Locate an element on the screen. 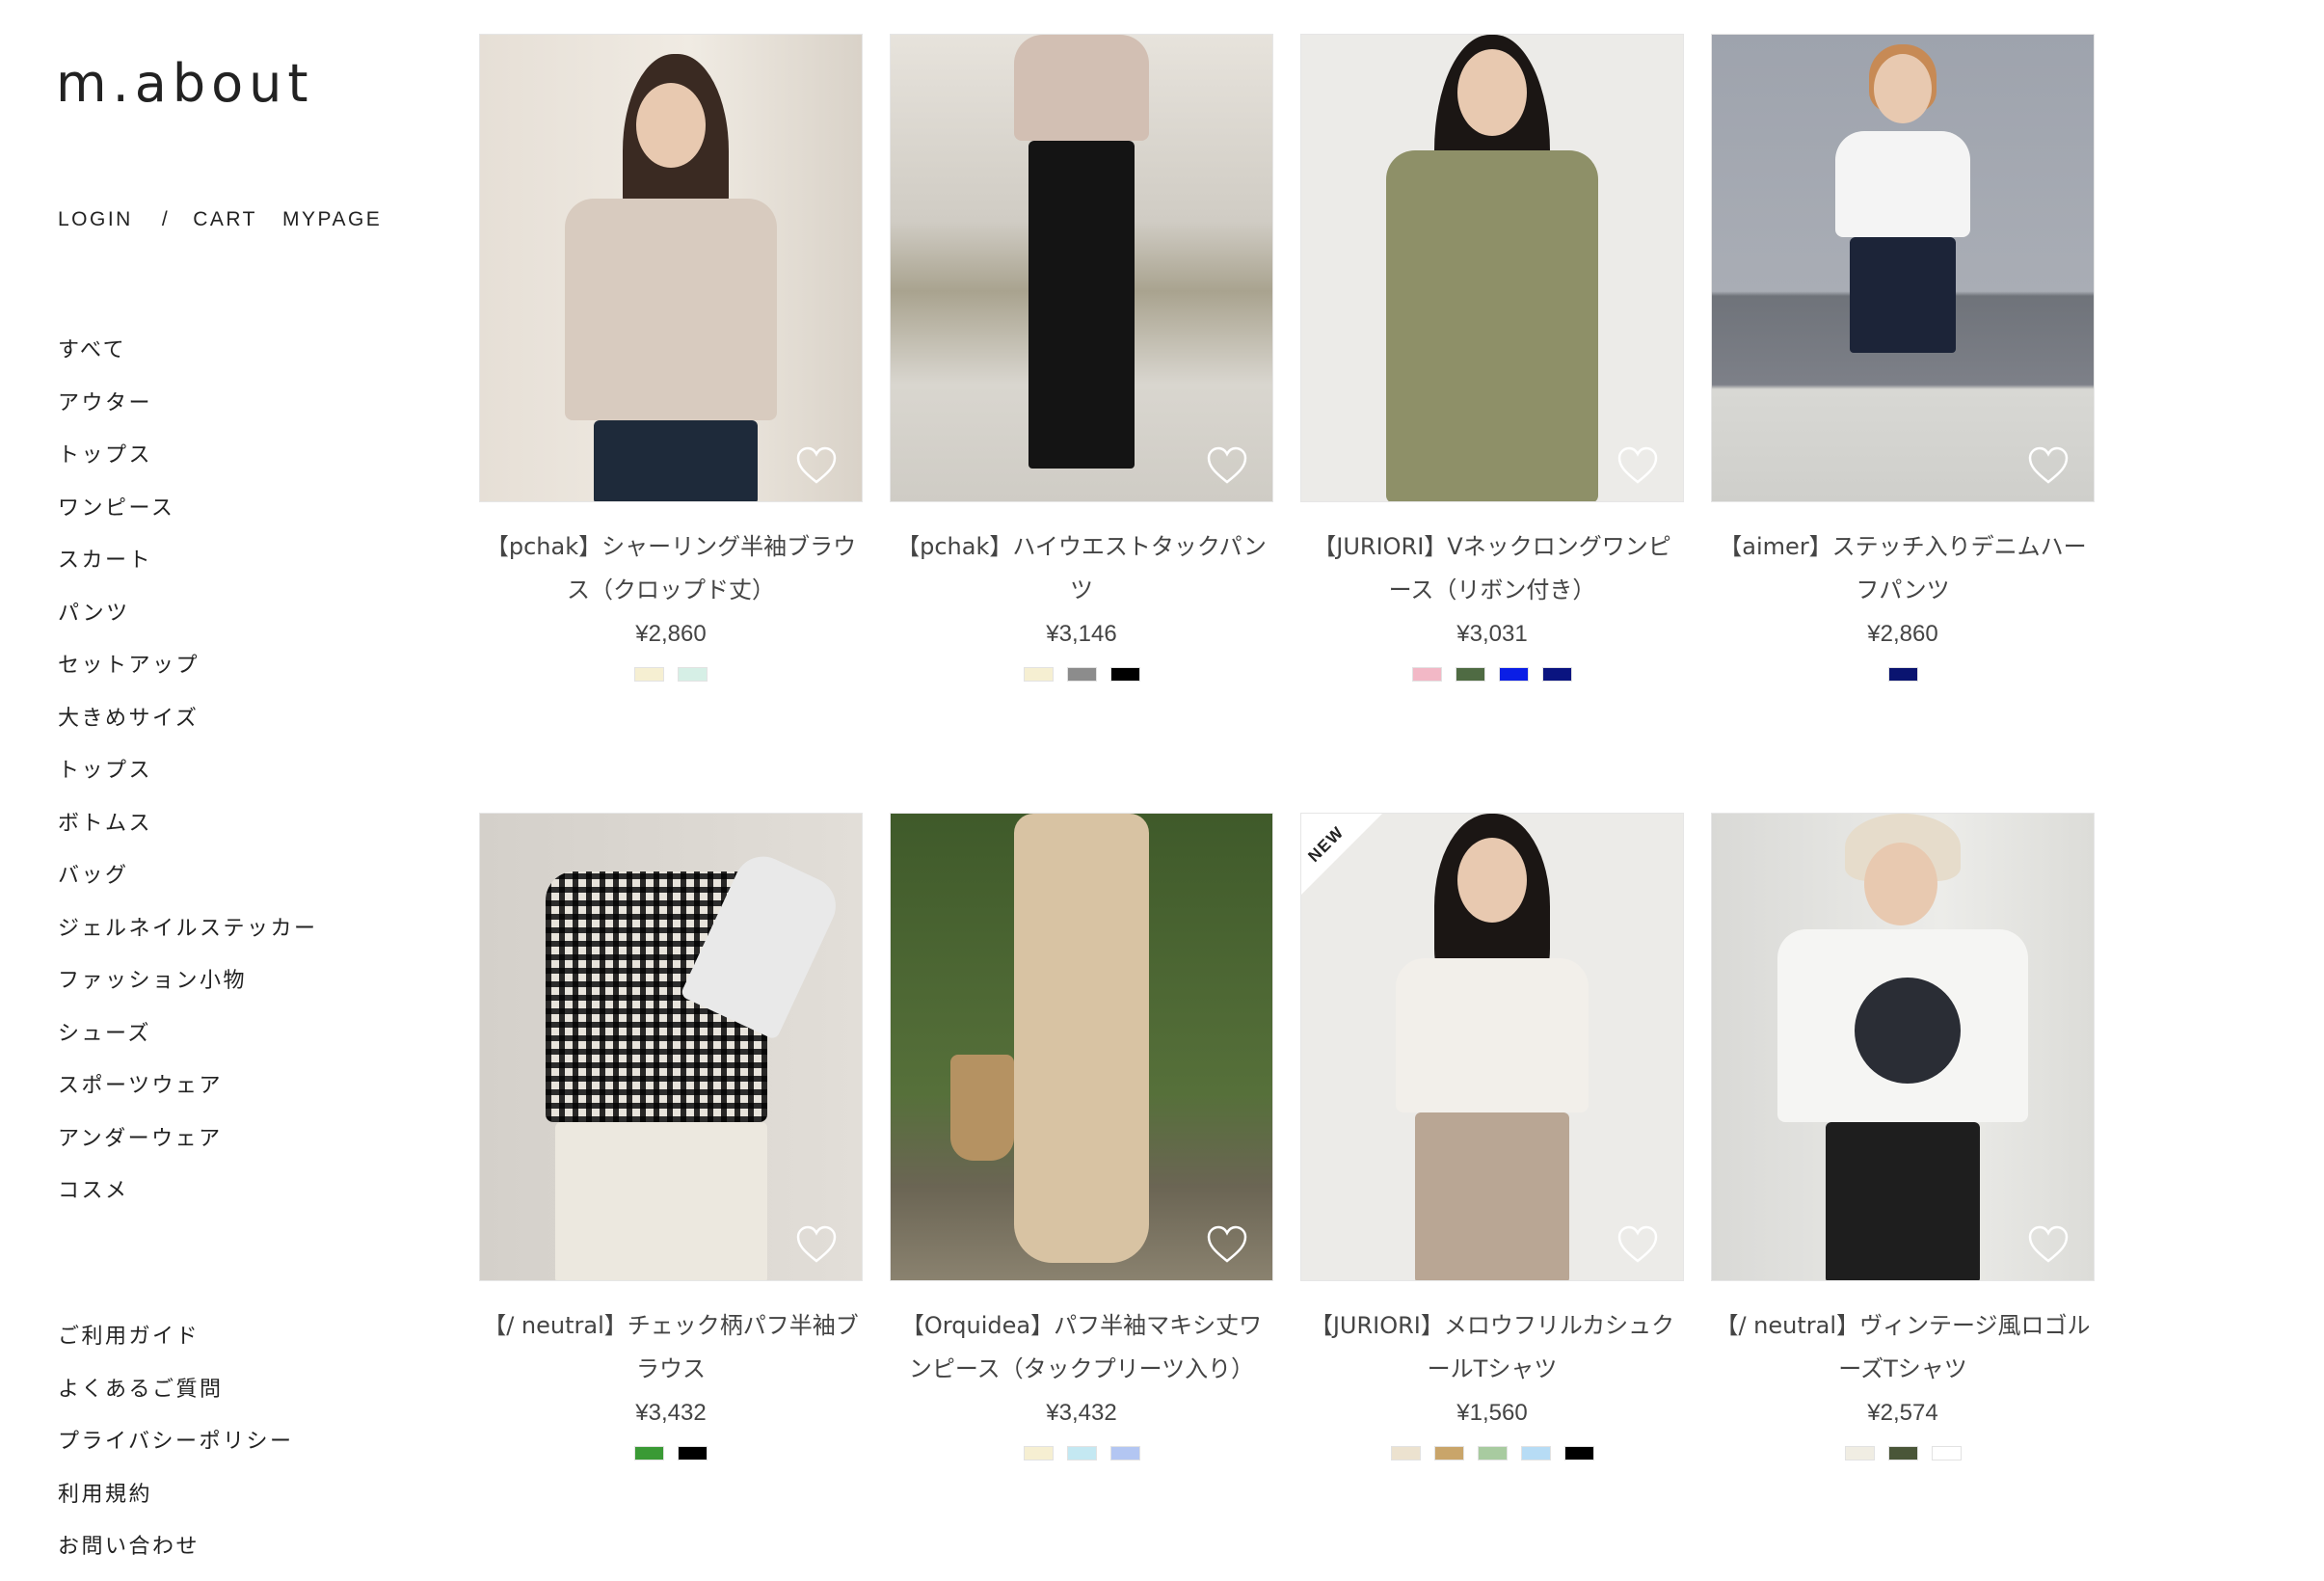  product-card: 【JURIORI】Vネックロングワンピース（リボン付き） ¥3,031 is located at coordinates (1492, 358).